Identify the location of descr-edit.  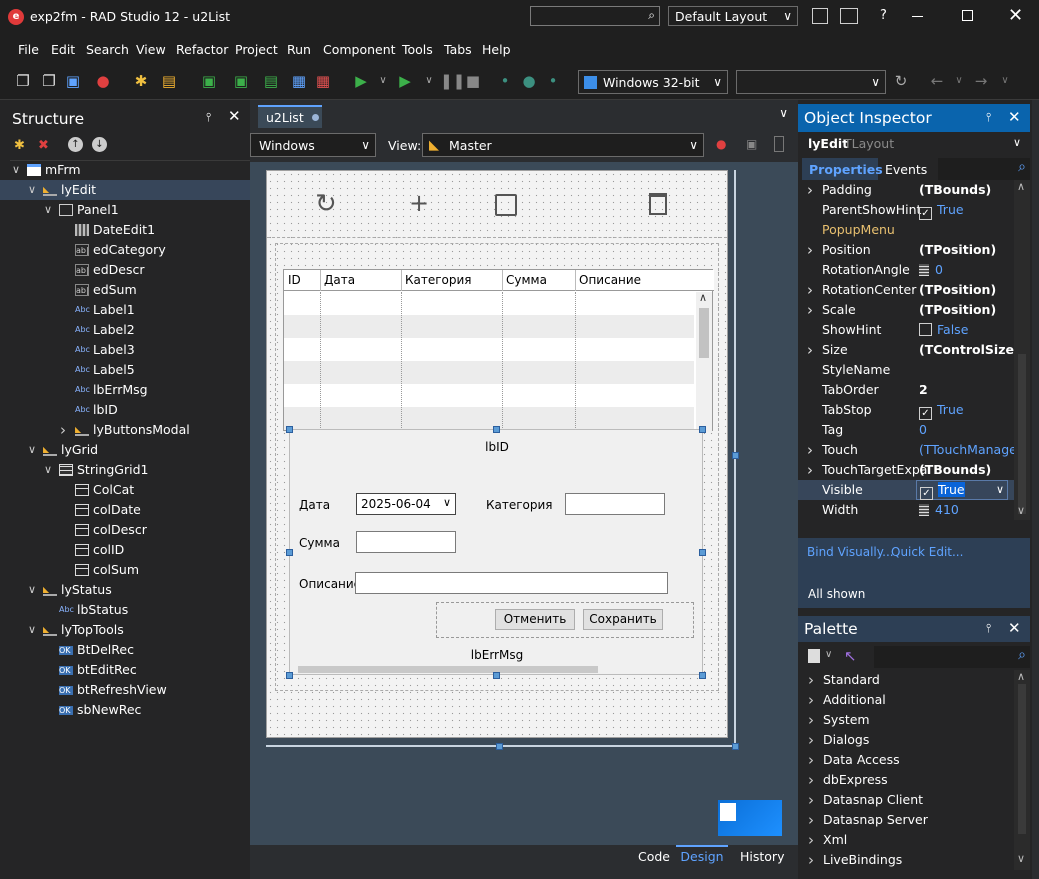
(511, 583).